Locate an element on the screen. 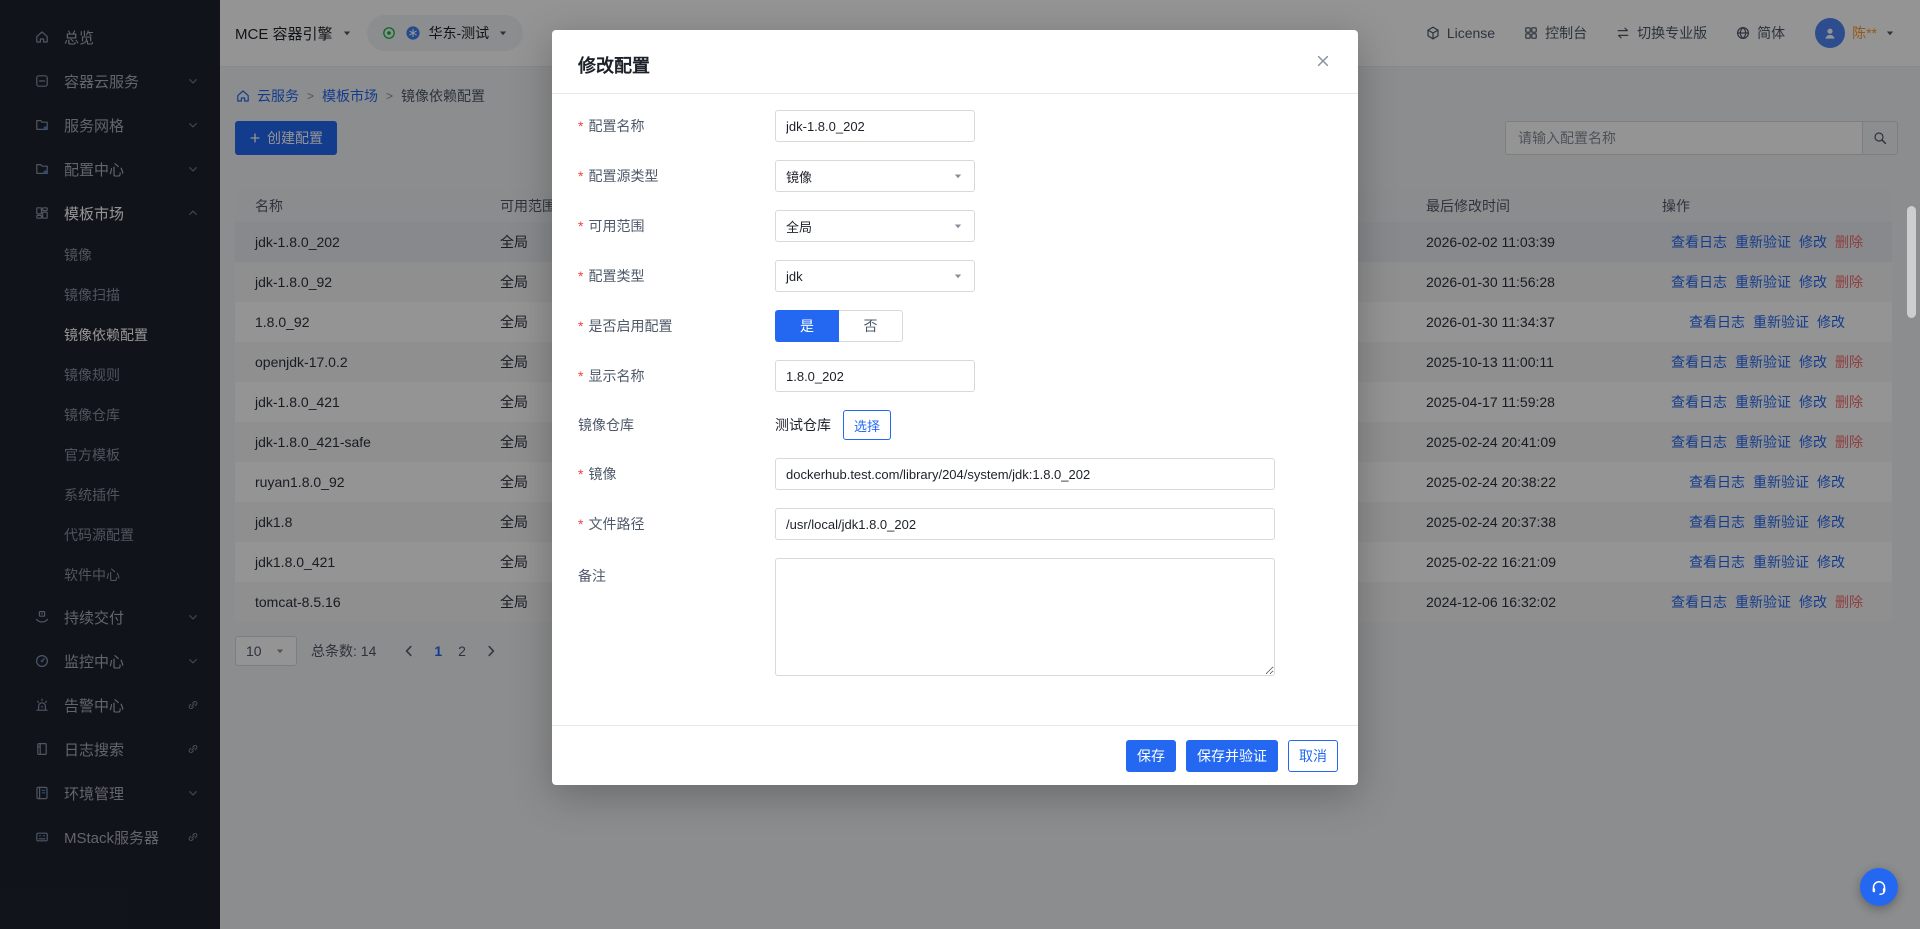 This screenshot has height=929, width=1920. file-path-input is located at coordinates (1025, 524).